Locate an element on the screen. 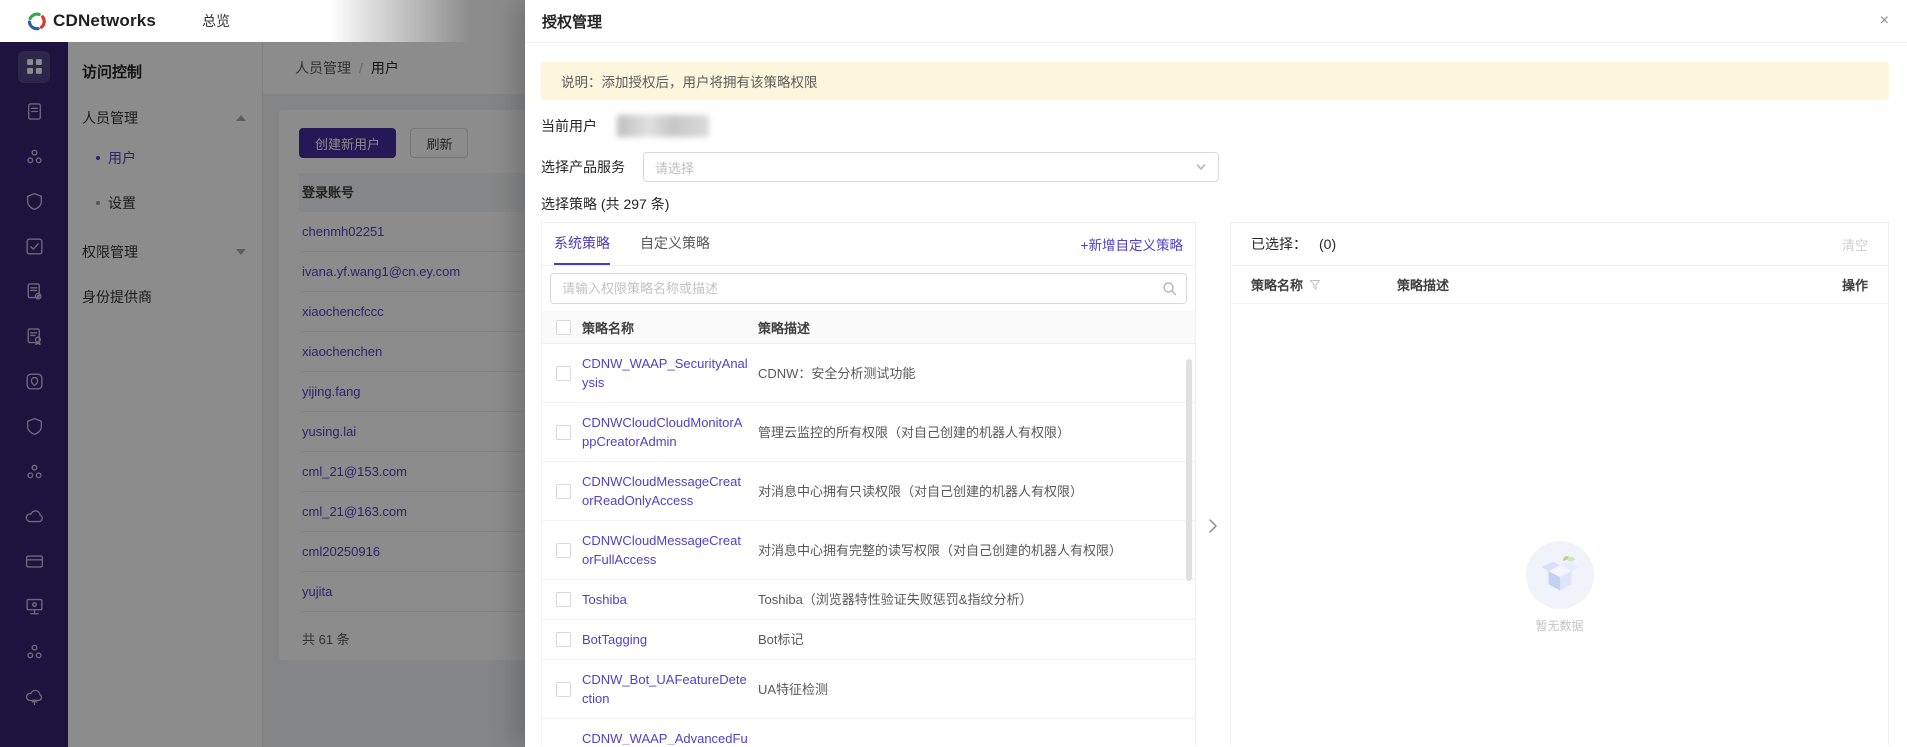 The image size is (1907, 747). current-user-value-blurred is located at coordinates (663, 126).